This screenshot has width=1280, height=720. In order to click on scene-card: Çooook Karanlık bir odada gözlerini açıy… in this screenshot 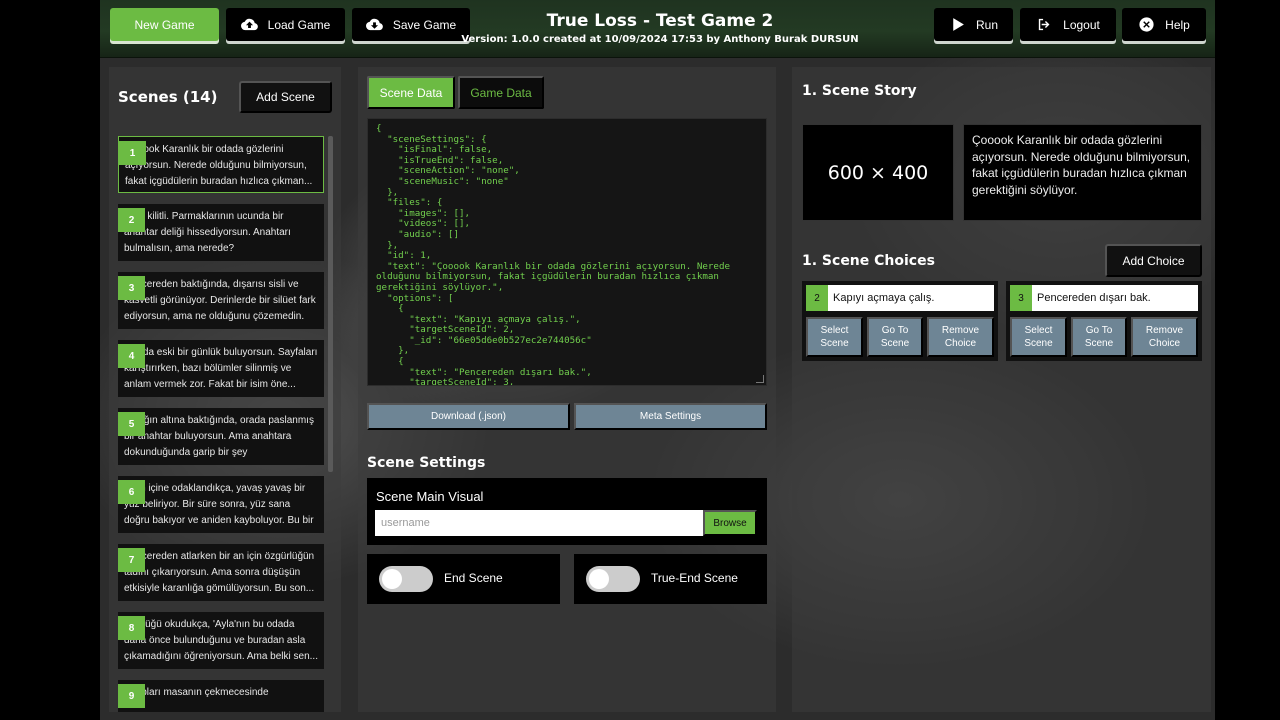, I will do `click(221, 164)`.